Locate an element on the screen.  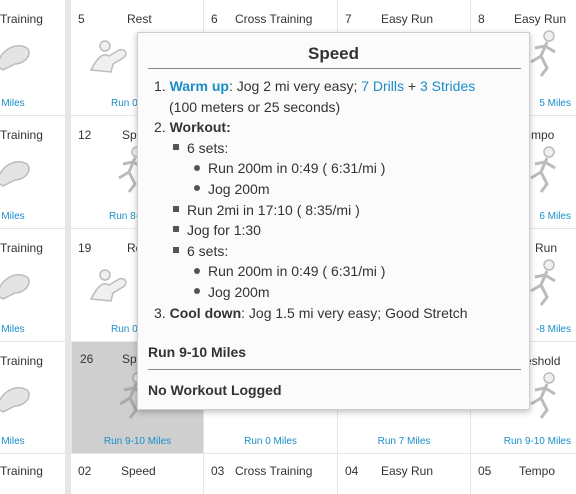
warmup-text: : Jog 2 mi very easy; is located at coordinates (295, 86).